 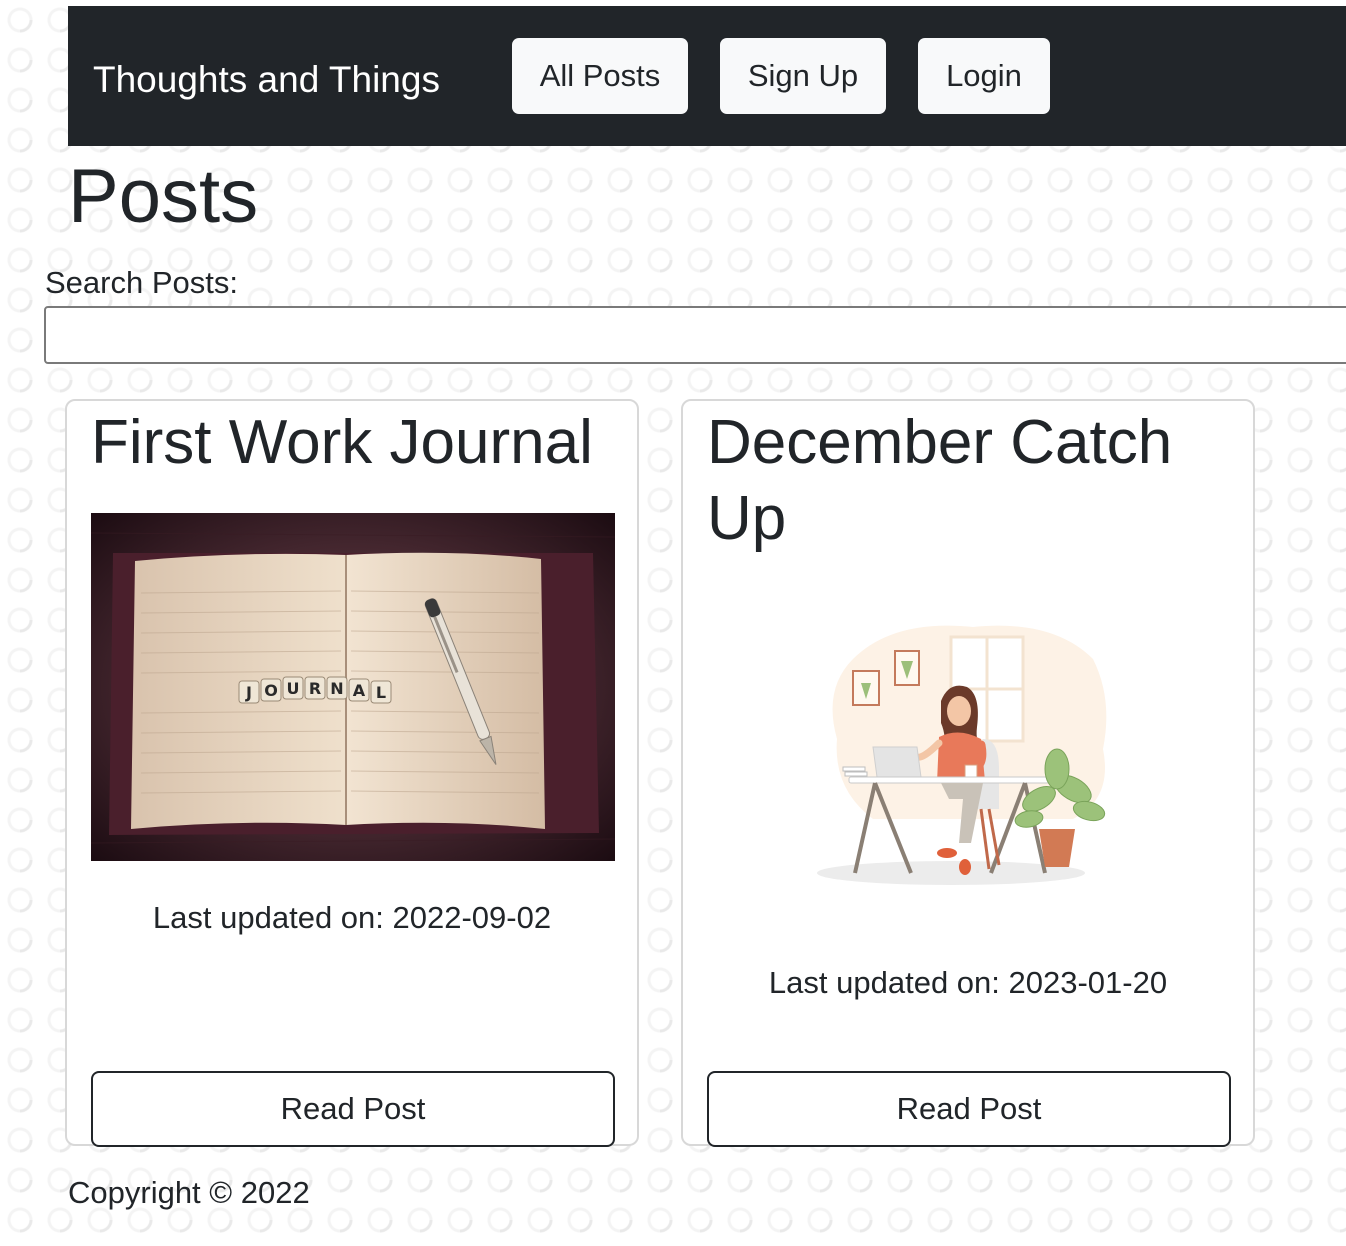 What do you see at coordinates (336, 688) in the screenshot?
I see `tile-letter: N` at bounding box center [336, 688].